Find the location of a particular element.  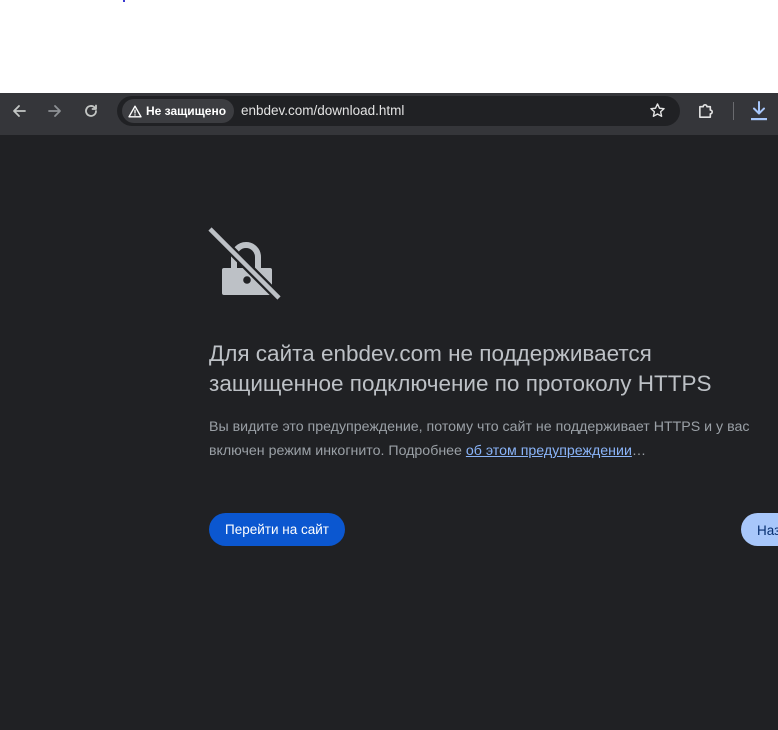

address-bar: Не защищено enbdev.com/download.html is located at coordinates (398, 111).